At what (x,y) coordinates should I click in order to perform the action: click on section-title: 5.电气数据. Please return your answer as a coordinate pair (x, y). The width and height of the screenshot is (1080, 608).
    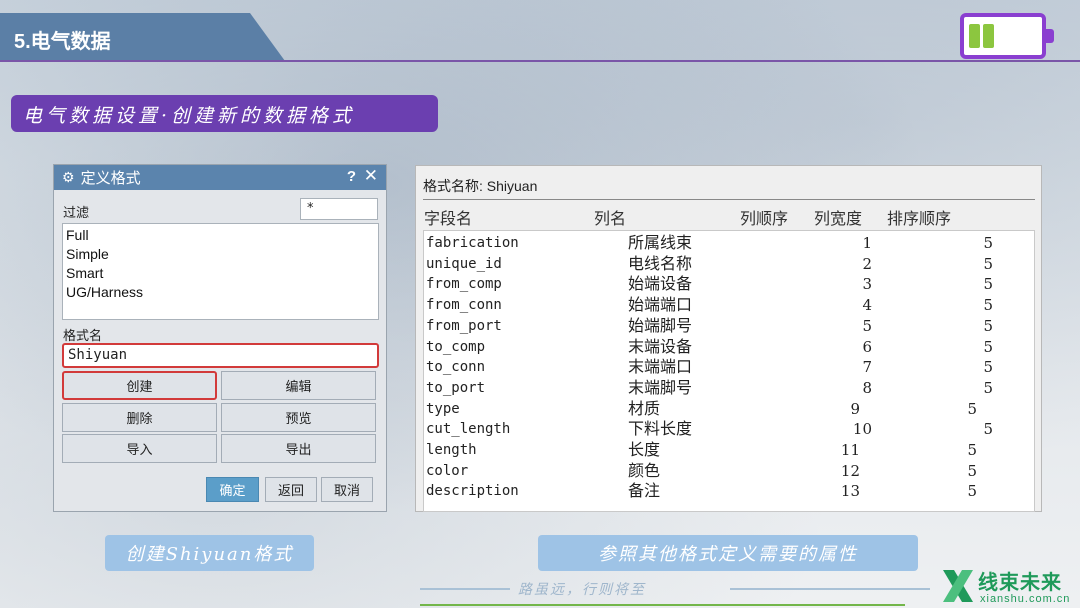
    Looking at the image, I should click on (142, 37).